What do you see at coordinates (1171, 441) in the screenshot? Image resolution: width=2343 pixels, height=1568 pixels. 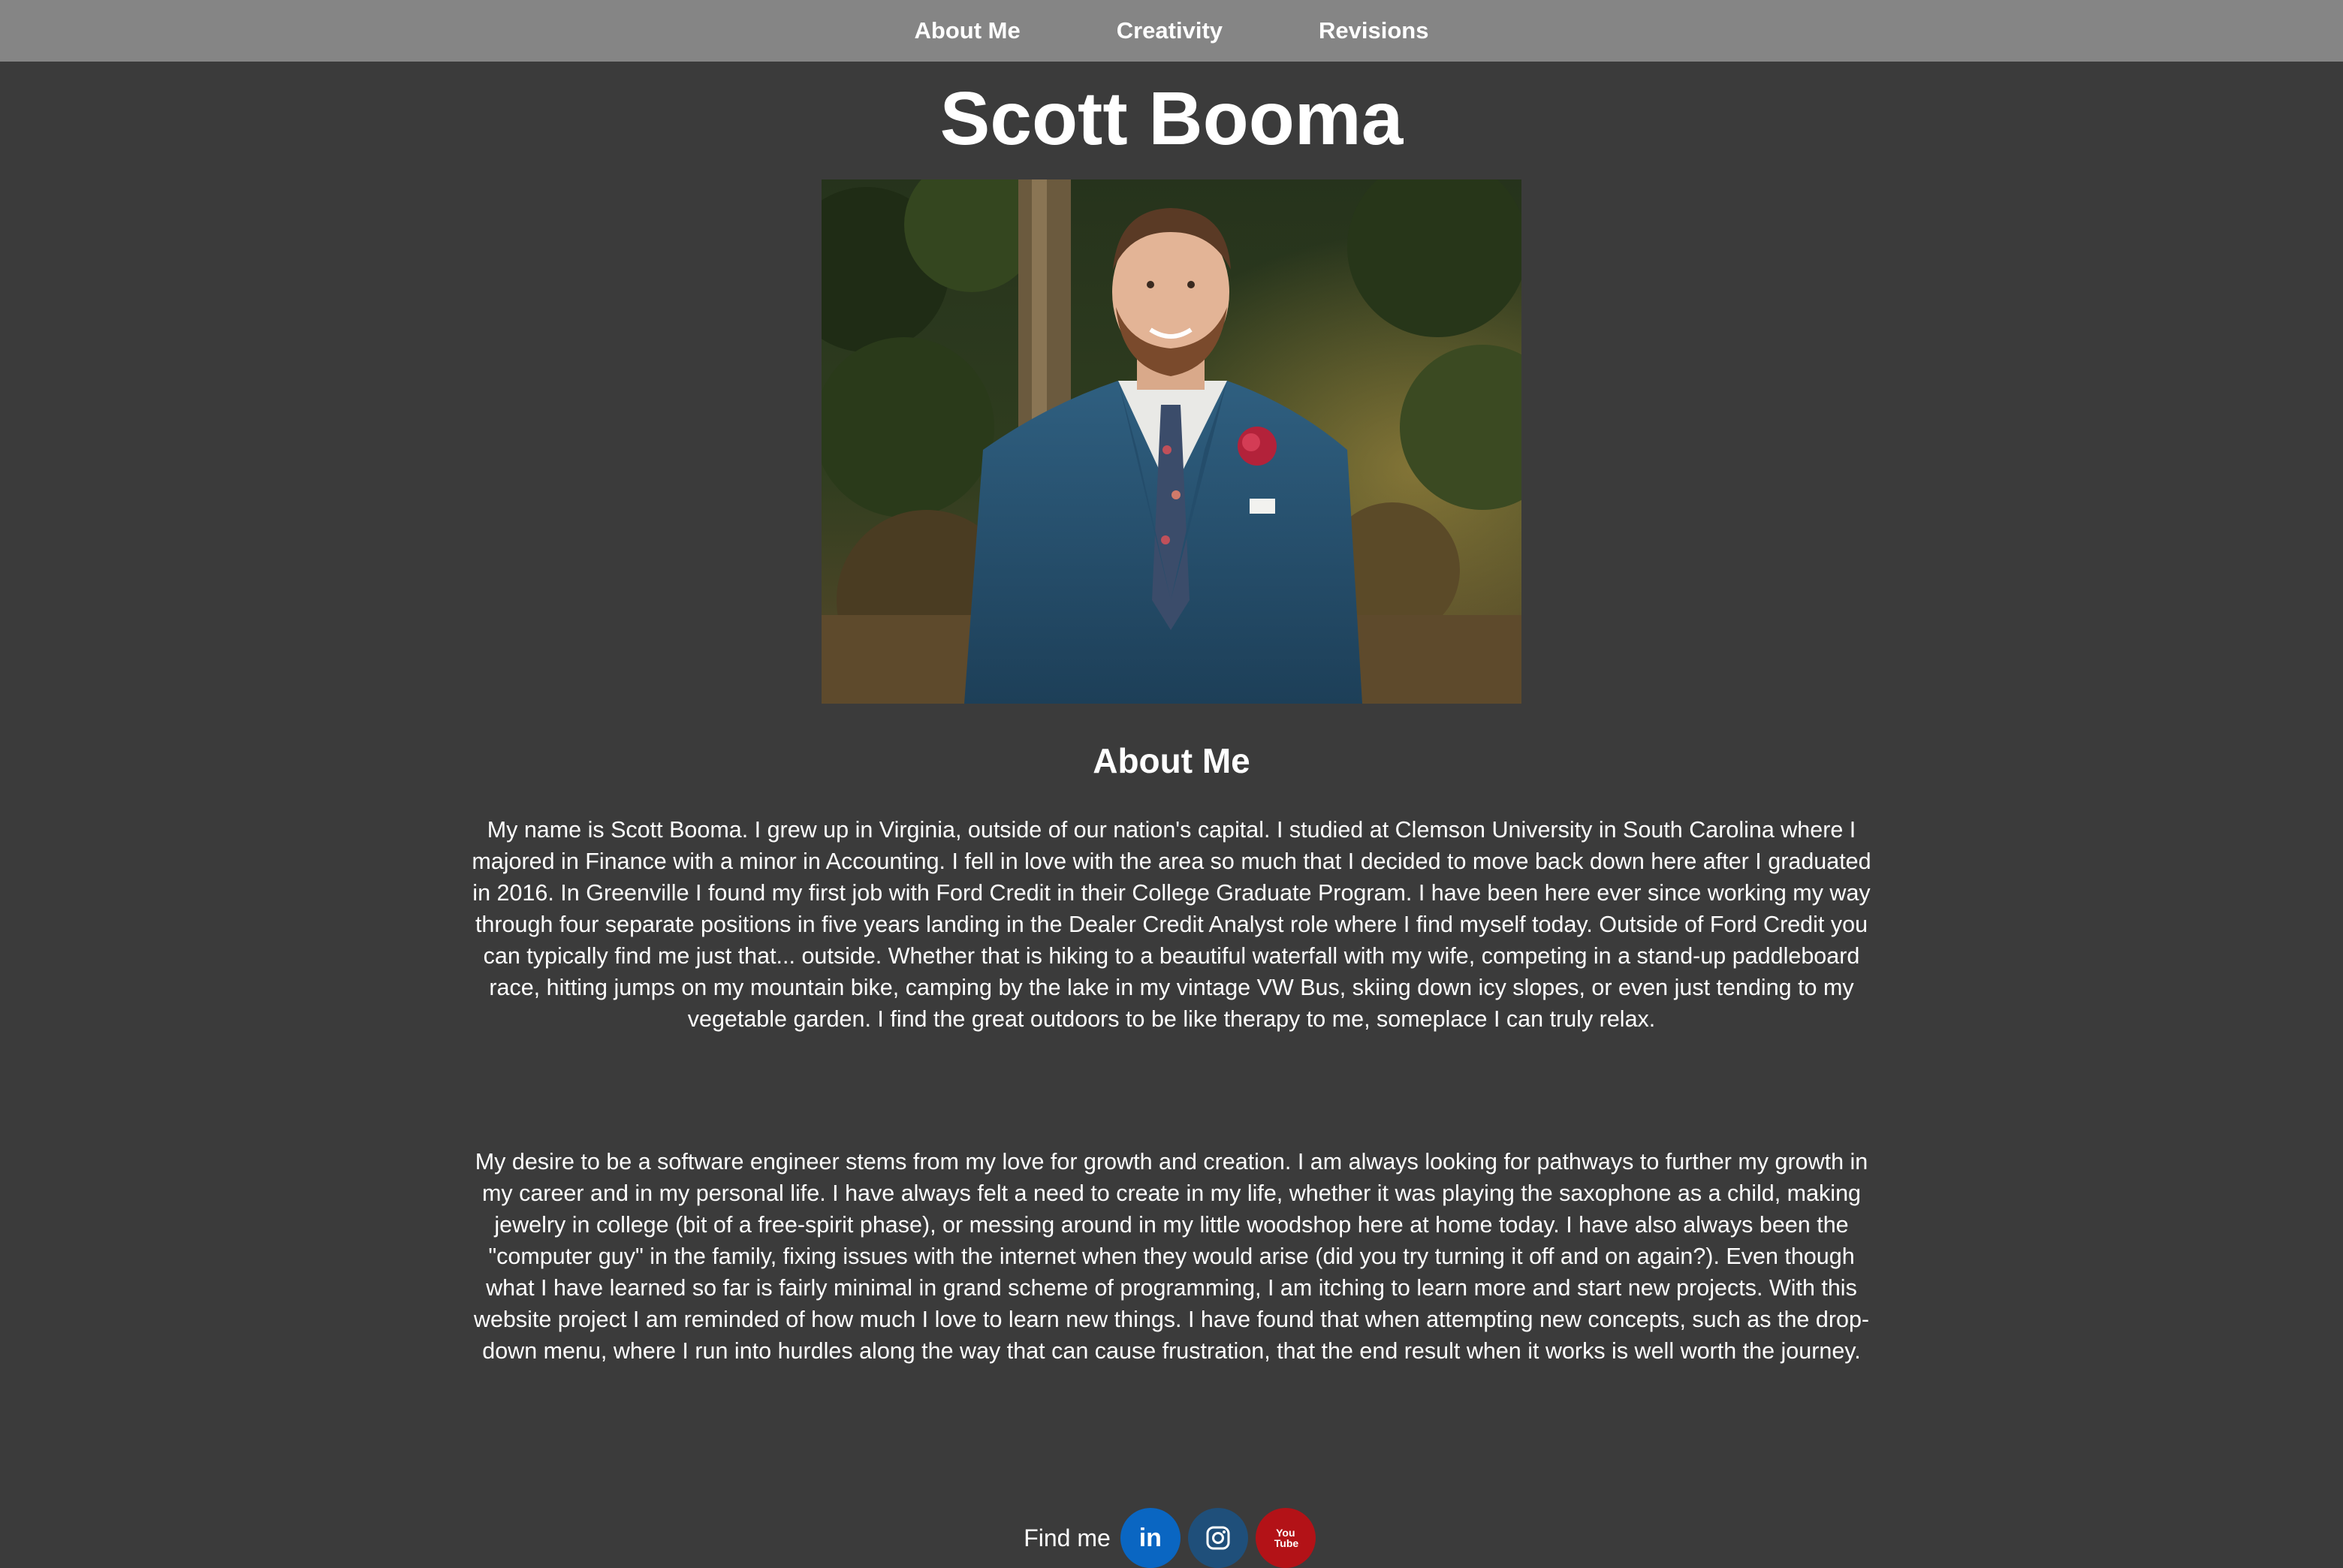 I see `portrait-photo` at bounding box center [1171, 441].